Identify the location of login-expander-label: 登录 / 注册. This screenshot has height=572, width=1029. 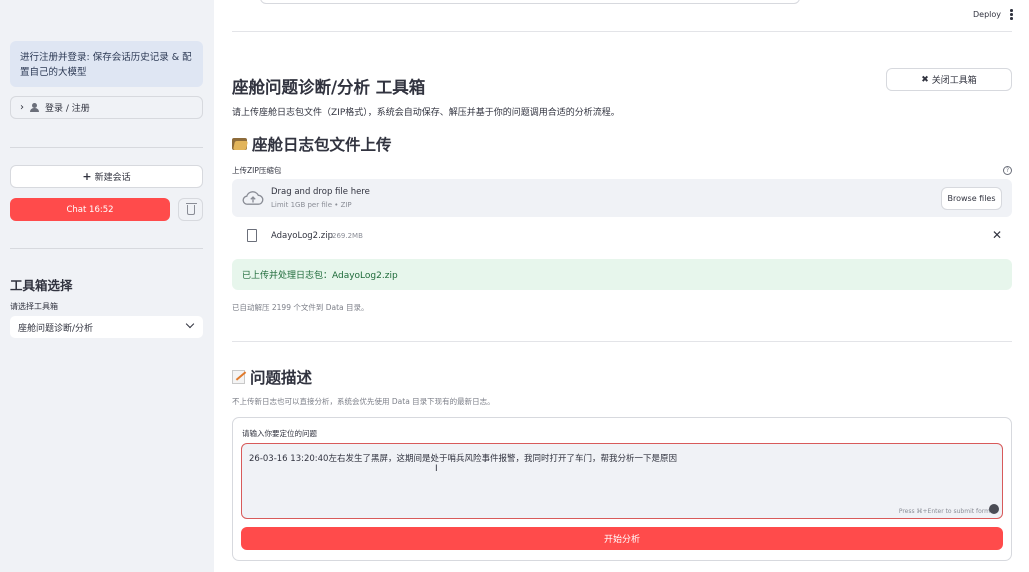
(67, 109).